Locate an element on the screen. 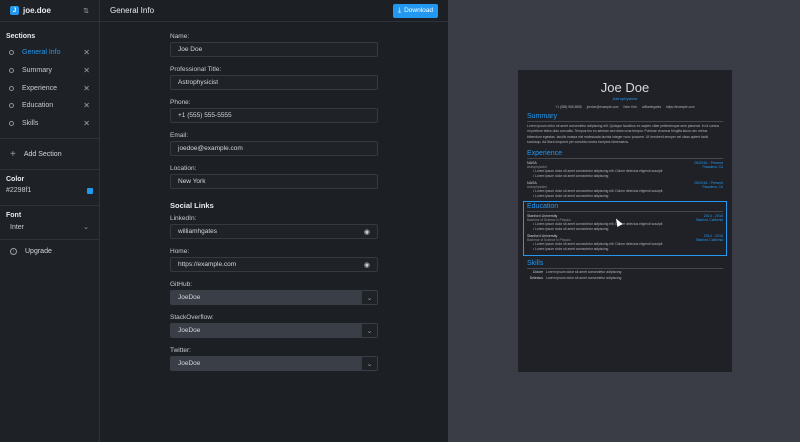 The width and height of the screenshot is (800, 442). plus-icon: + is located at coordinates (13, 154).